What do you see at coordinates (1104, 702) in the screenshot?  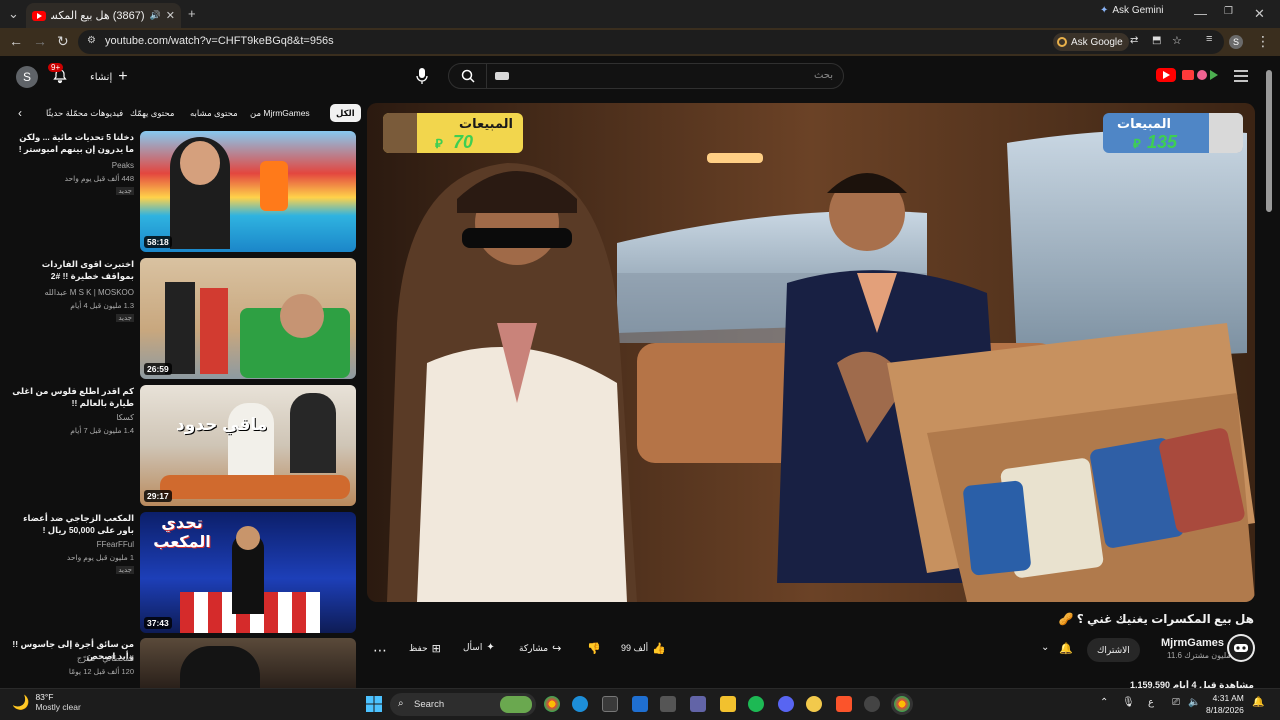 I see `tray-overflow-icon: ⌃` at bounding box center [1104, 702].